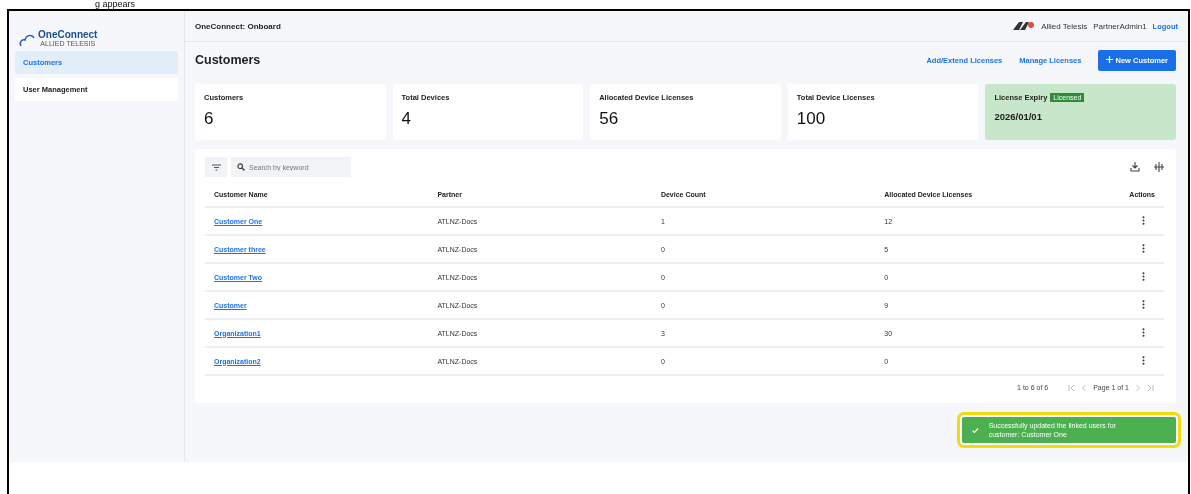  Describe the element at coordinates (1064, 26) in the screenshot. I see `brand-name: Allied Telesis` at that location.